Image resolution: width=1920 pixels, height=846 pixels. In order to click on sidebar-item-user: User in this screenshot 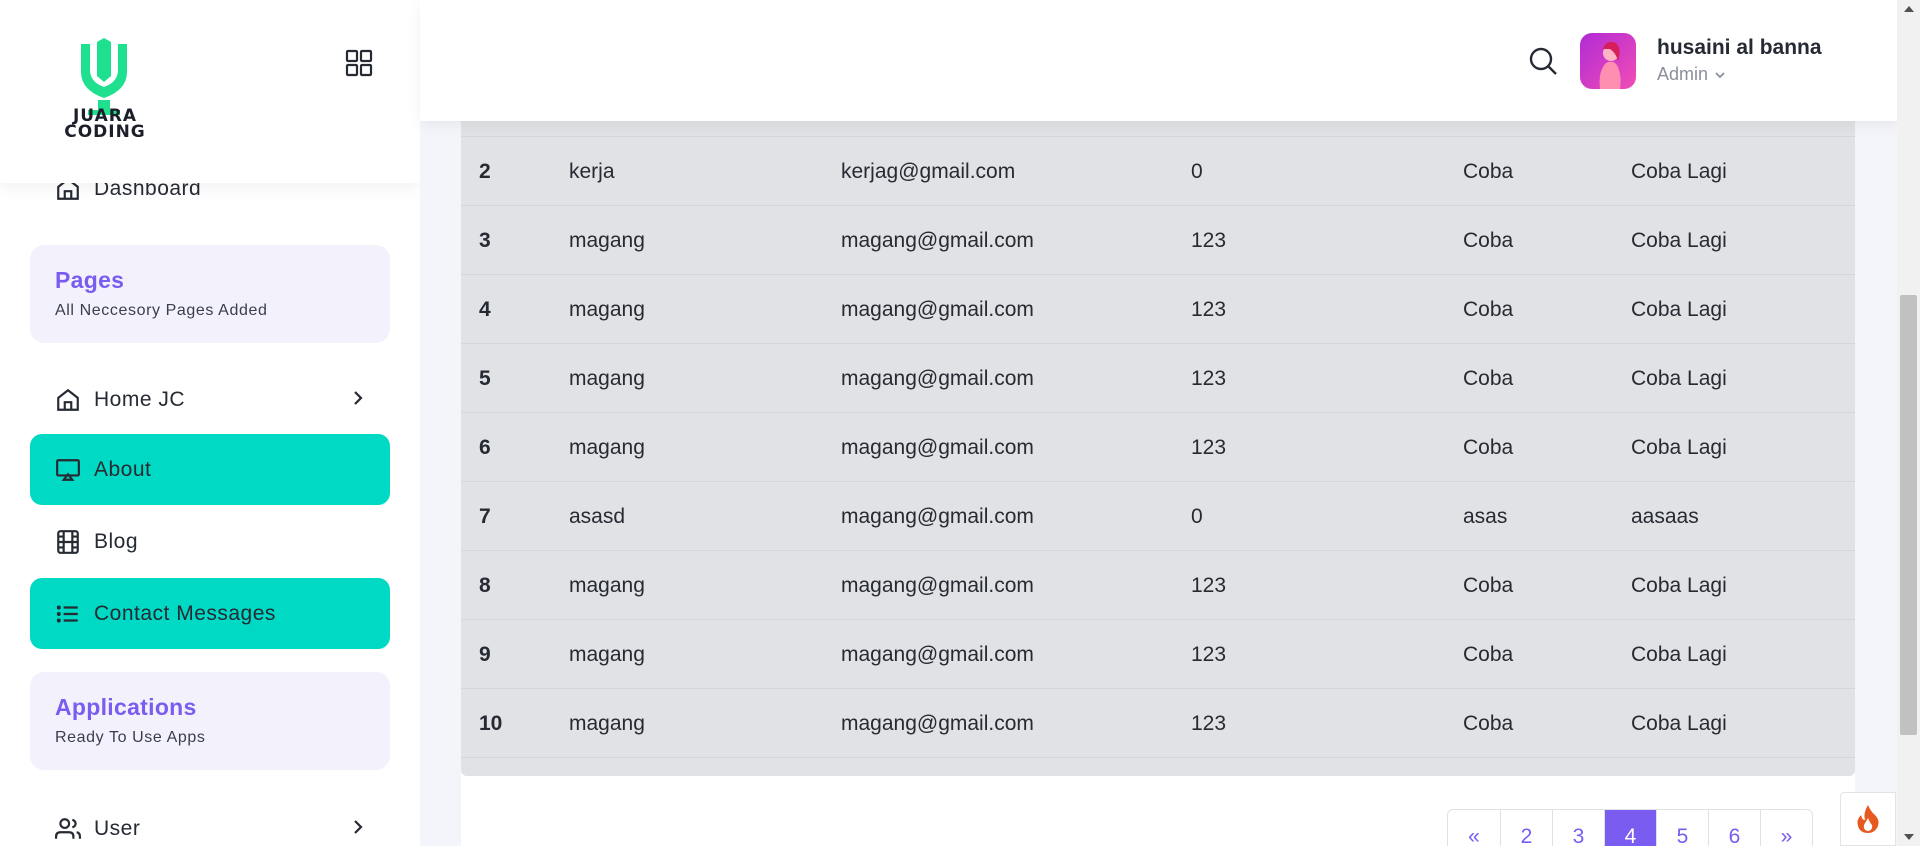, I will do `click(210, 819)`.